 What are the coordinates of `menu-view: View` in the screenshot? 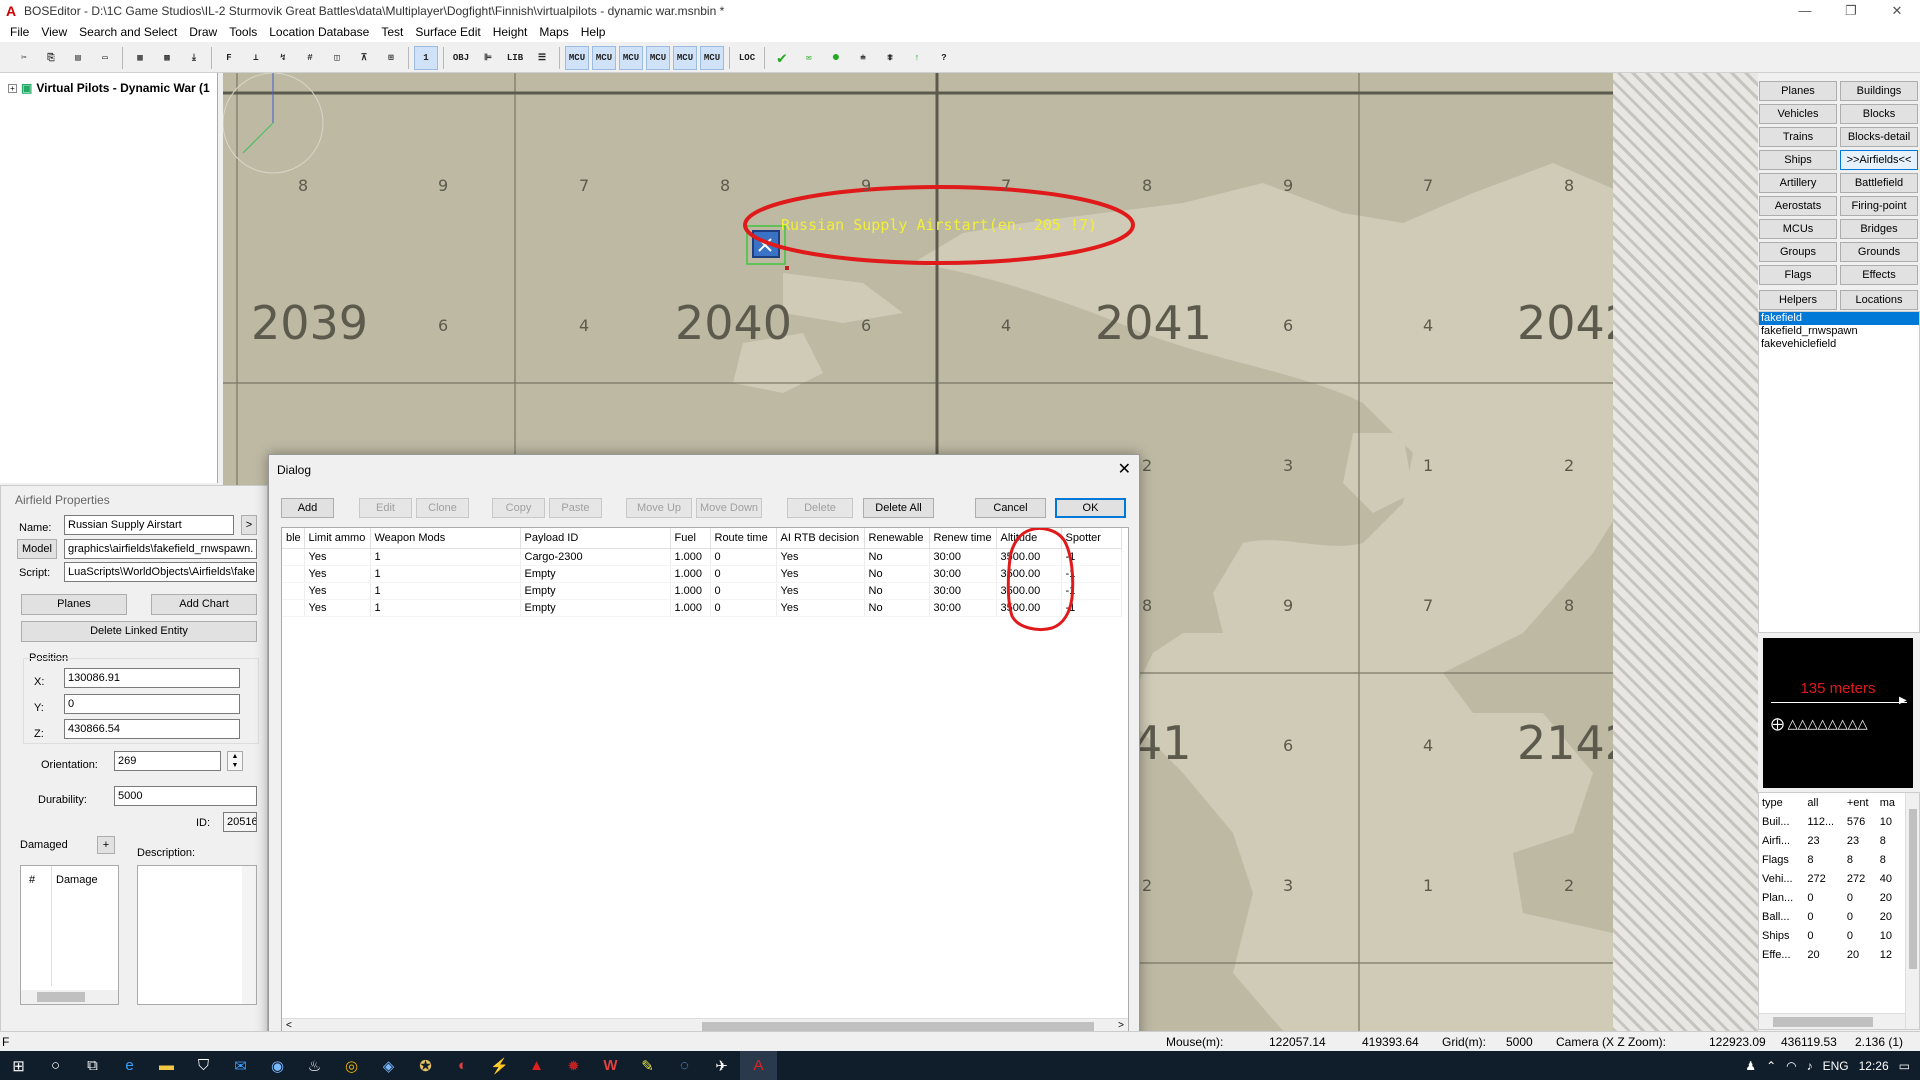 It's located at (54, 32).